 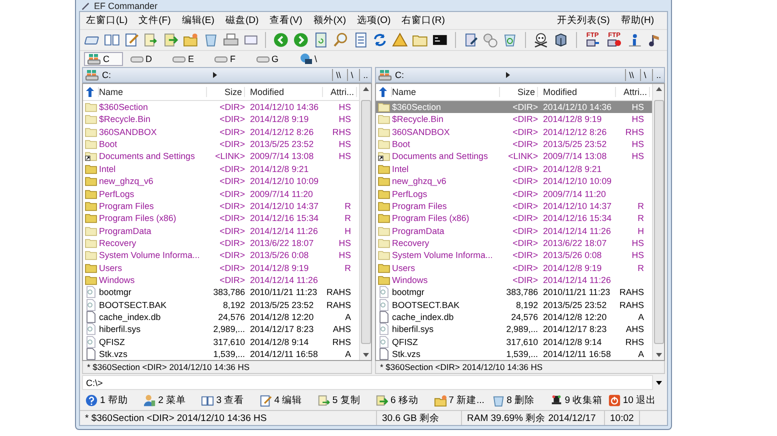 I want to click on drive-button: \, so click(x=313, y=59).